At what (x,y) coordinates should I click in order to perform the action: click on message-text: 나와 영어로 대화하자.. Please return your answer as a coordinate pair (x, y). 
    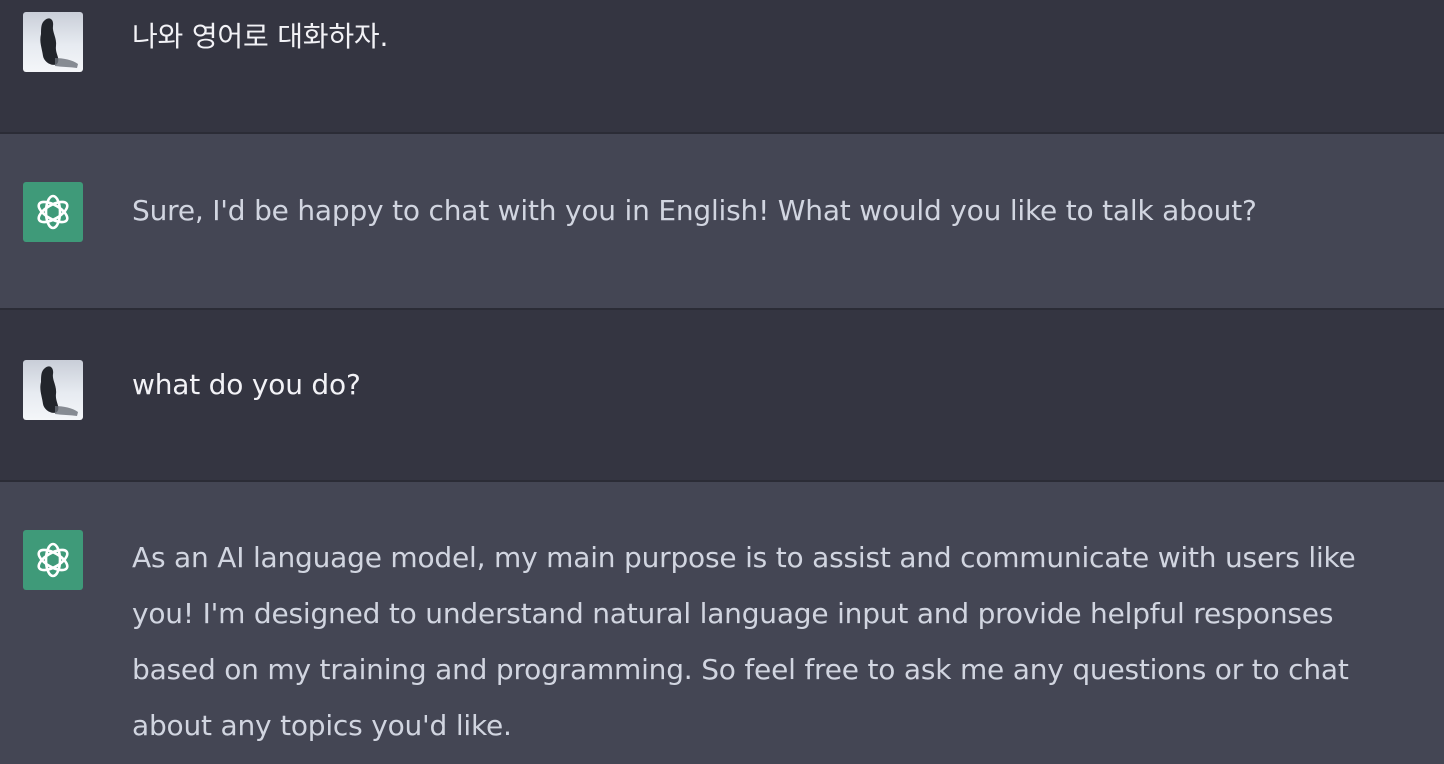
    Looking at the image, I should click on (260, 36).